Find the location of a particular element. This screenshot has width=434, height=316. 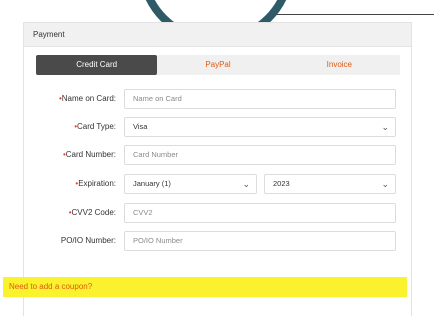

expiration-row: •Expiration: January (1) ⌄ 2023 ⌄ is located at coordinates (217, 184).